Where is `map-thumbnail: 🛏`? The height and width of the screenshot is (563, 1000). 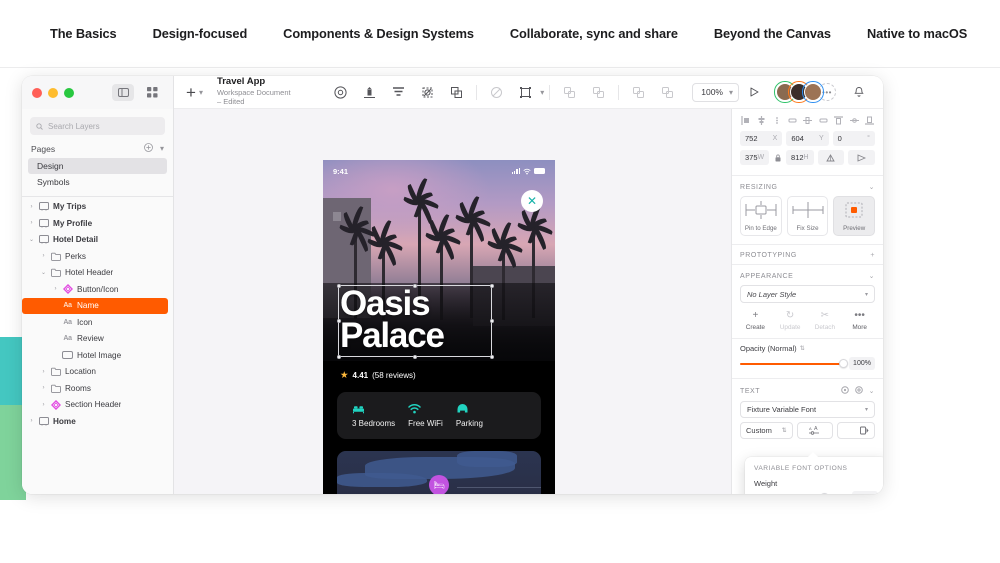 map-thumbnail: 🛏 is located at coordinates (439, 472).